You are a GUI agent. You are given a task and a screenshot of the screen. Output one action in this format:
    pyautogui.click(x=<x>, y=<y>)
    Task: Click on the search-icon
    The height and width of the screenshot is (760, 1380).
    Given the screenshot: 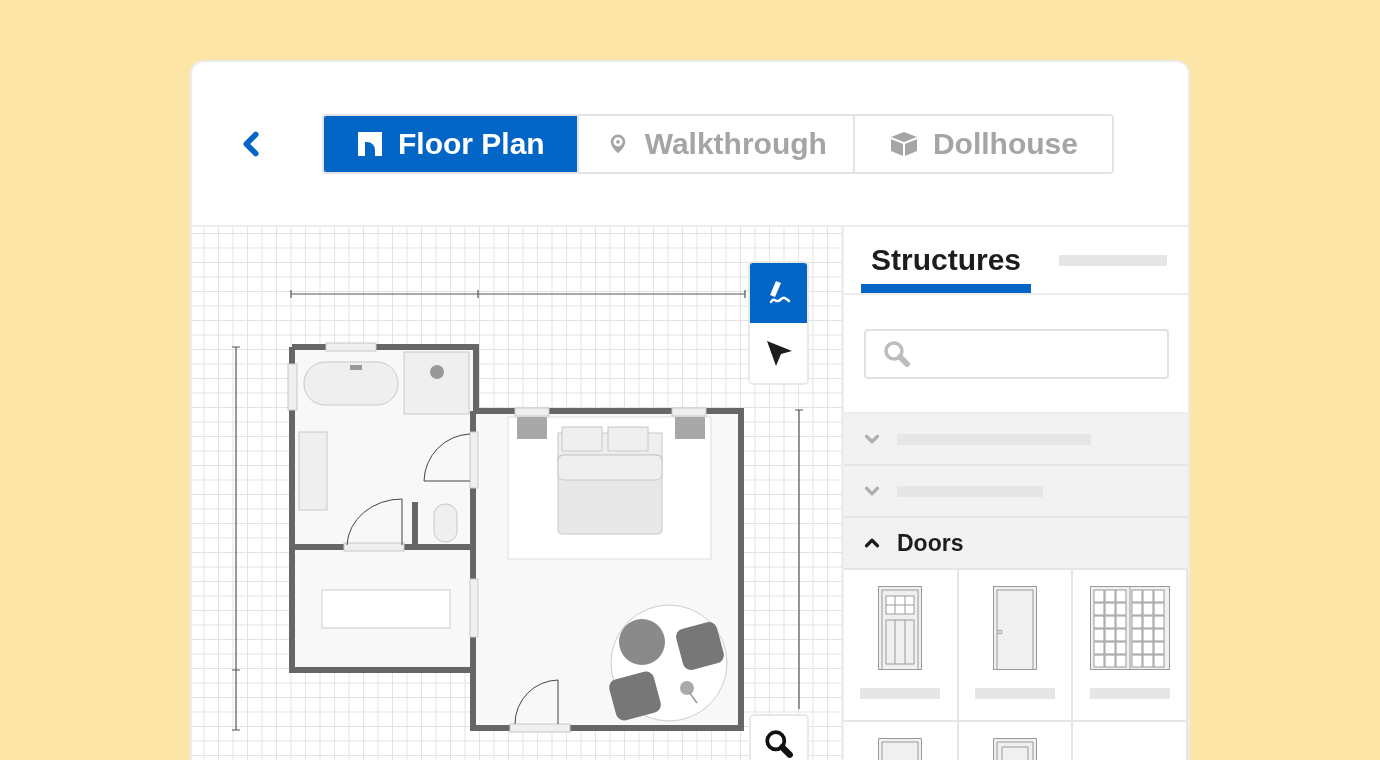 What is the action you would take?
    pyautogui.click(x=896, y=353)
    